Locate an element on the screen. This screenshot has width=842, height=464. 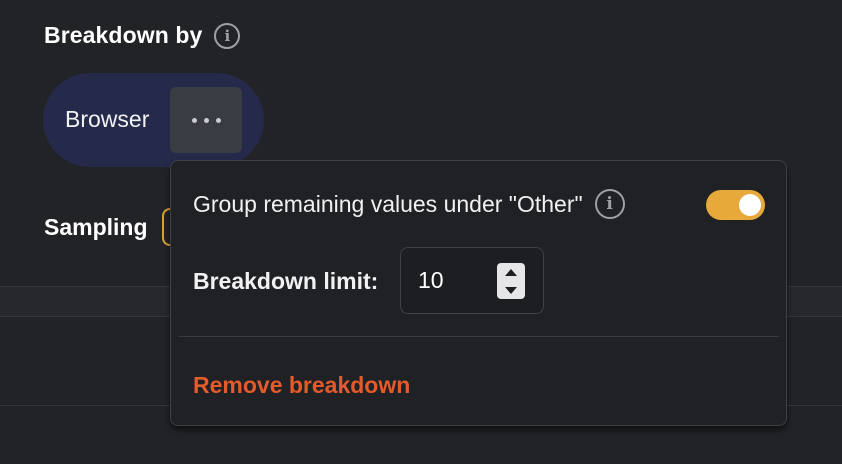
popover-divider is located at coordinates (479, 336).